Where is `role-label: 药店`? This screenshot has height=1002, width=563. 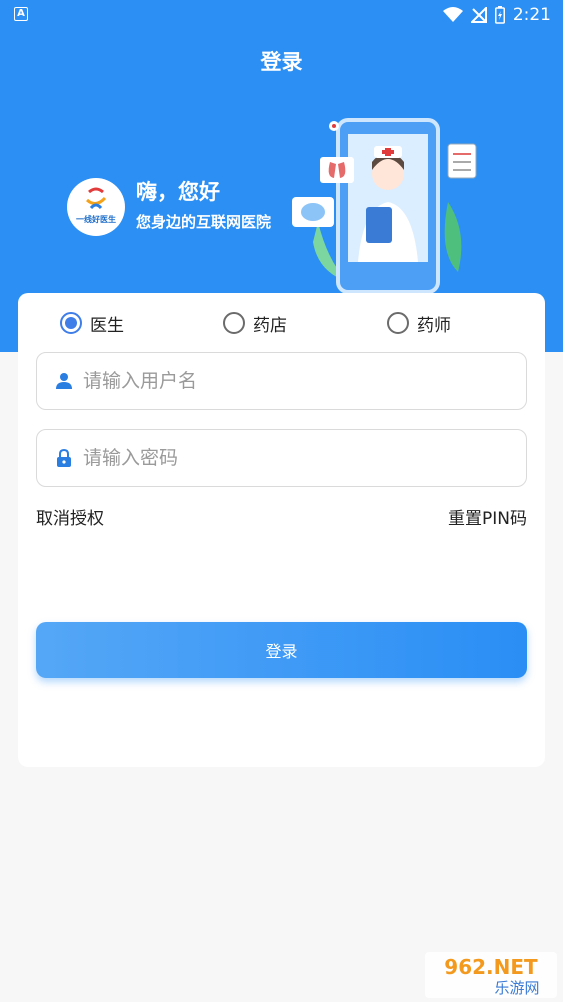
role-label: 药店 is located at coordinates (270, 325).